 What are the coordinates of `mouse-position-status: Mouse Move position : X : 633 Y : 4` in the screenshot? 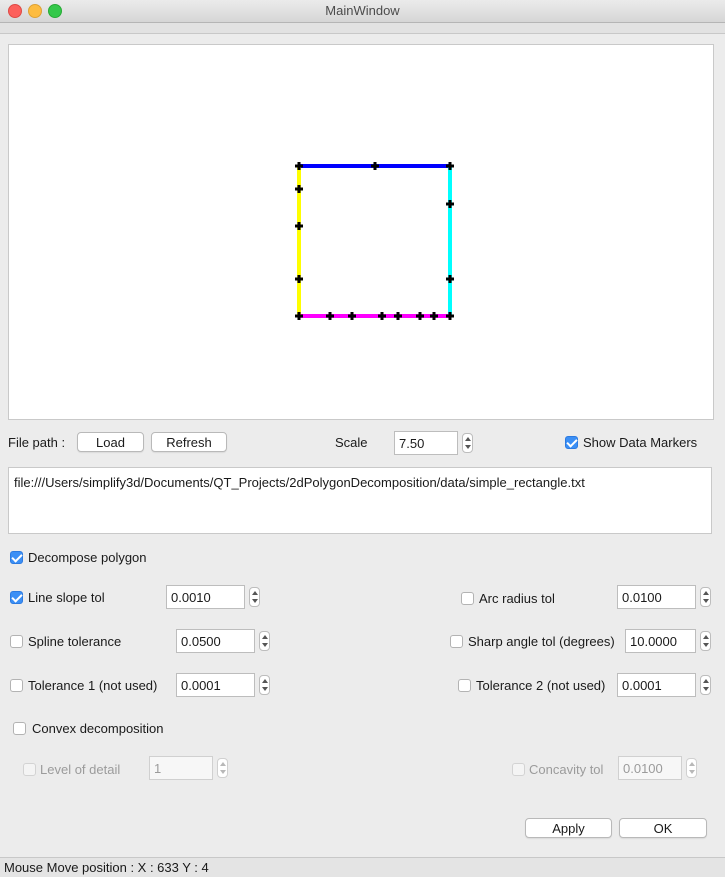 It's located at (106, 867).